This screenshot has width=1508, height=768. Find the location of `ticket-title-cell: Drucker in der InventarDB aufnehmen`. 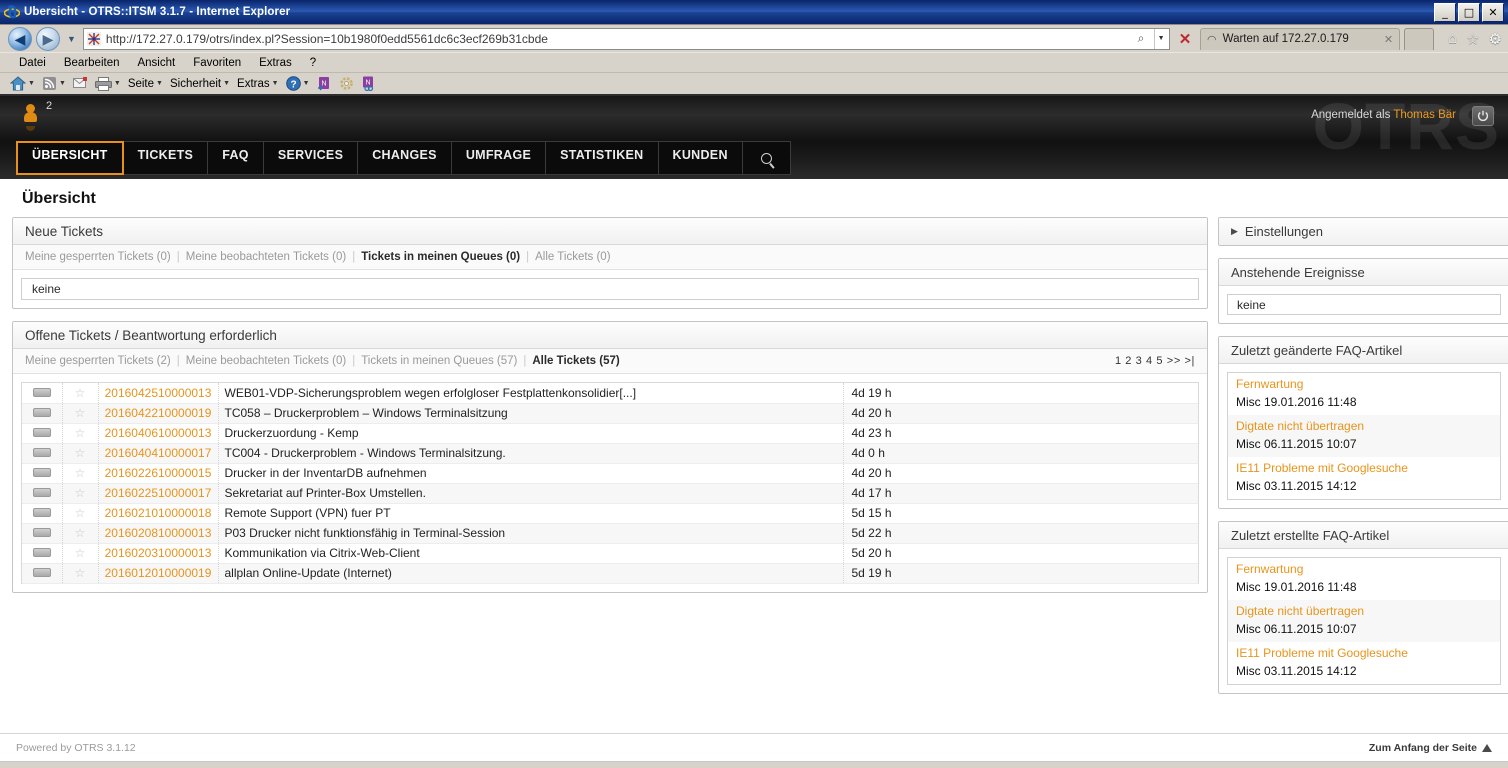

ticket-title-cell: Drucker in der InventarDB aufnehmen is located at coordinates (531, 473).